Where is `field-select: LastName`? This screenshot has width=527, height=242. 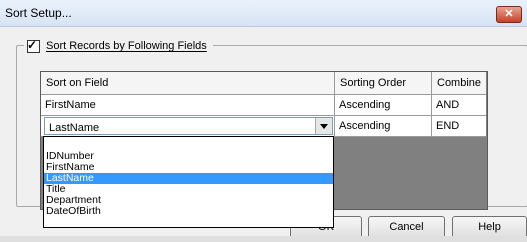 field-select: LastName is located at coordinates (188, 126).